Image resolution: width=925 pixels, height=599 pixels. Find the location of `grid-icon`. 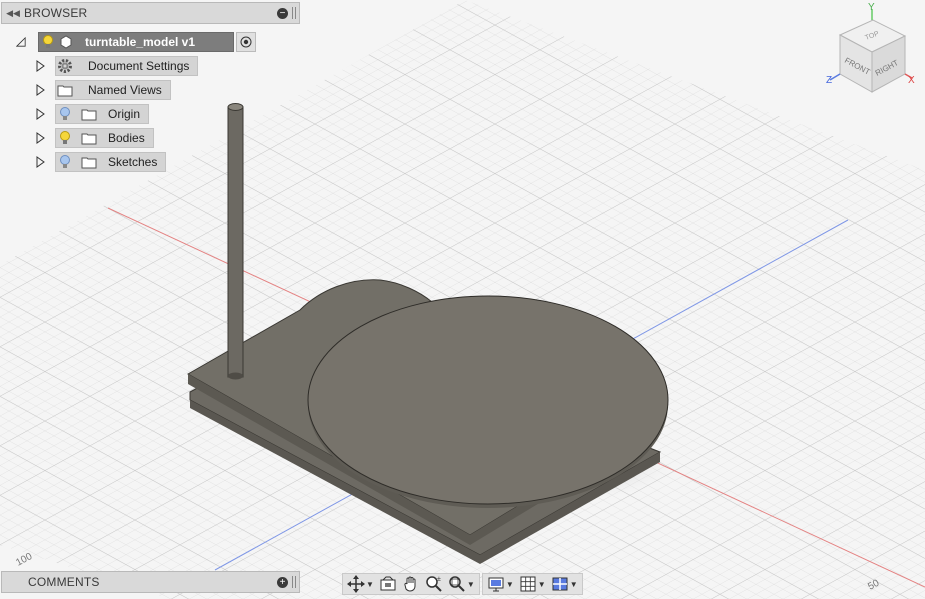

grid-icon is located at coordinates (528, 584).